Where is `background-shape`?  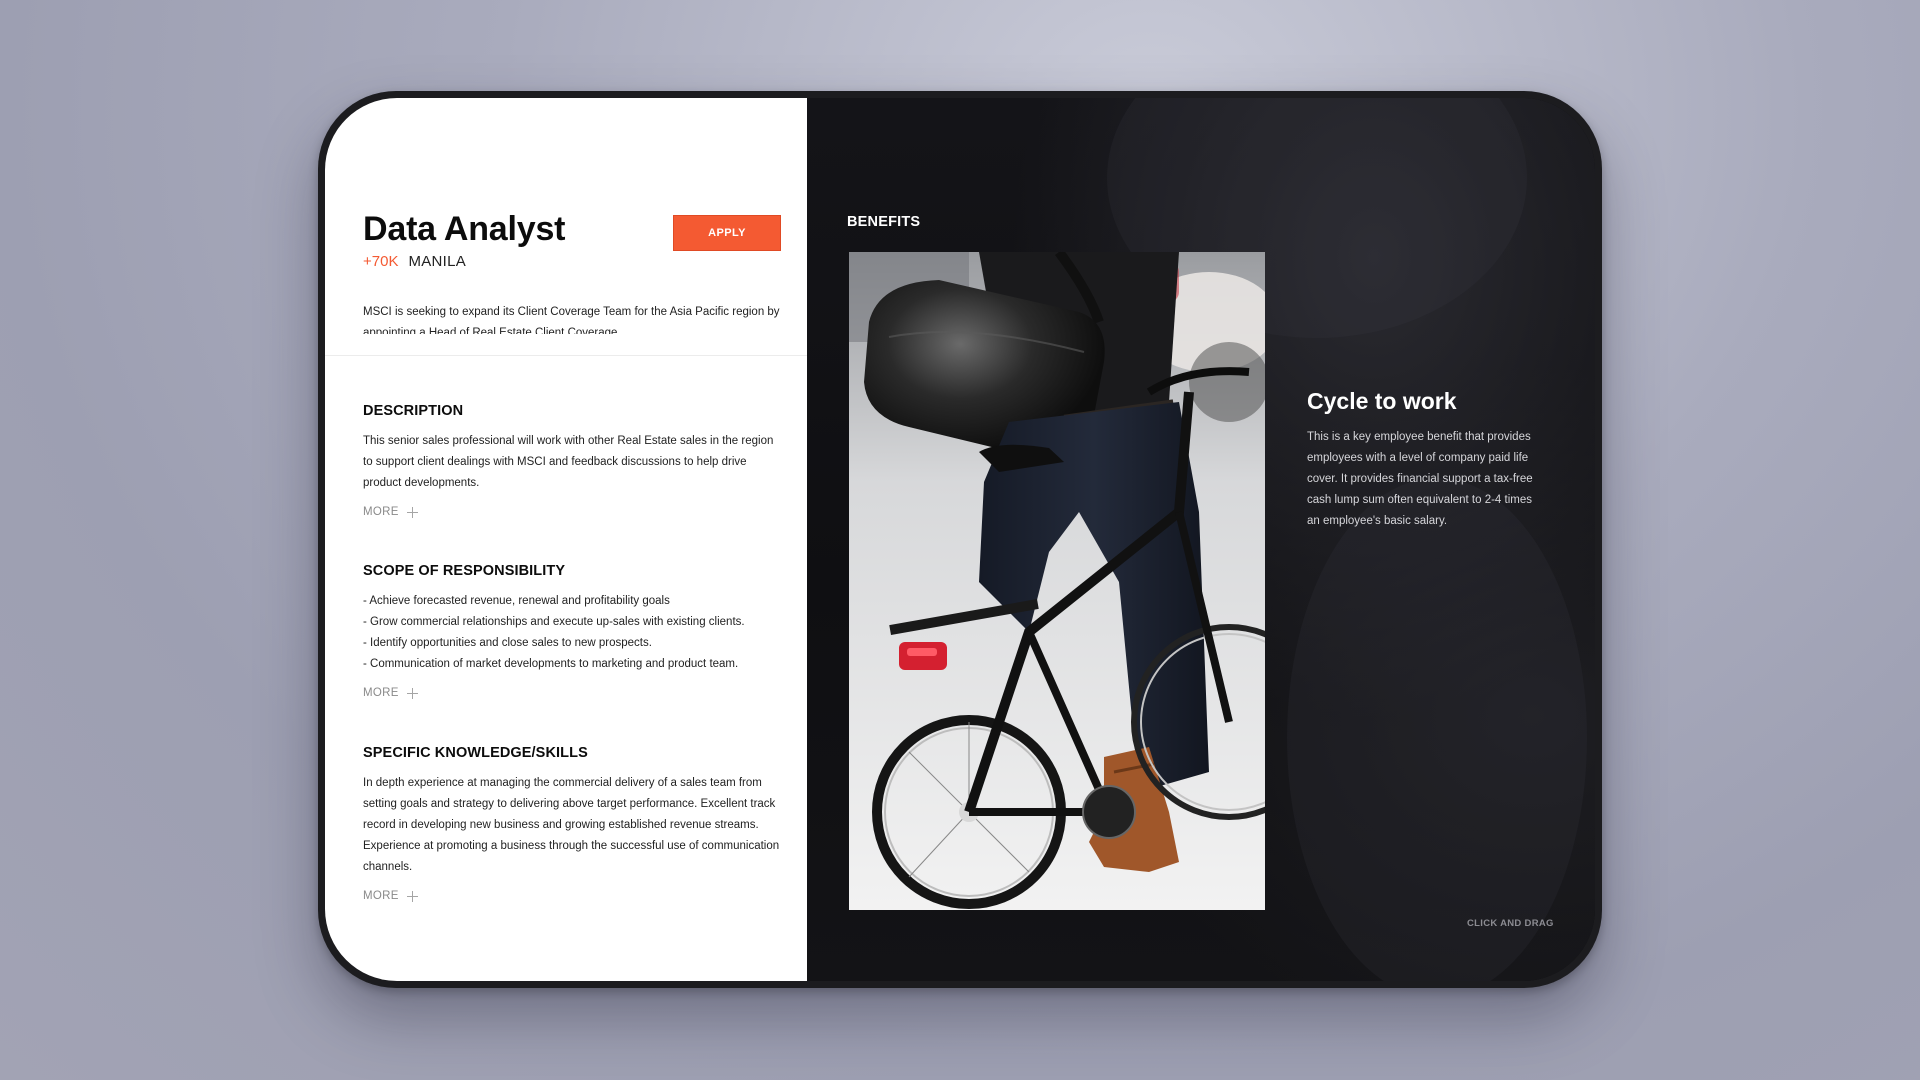 background-shape is located at coordinates (1437, 729).